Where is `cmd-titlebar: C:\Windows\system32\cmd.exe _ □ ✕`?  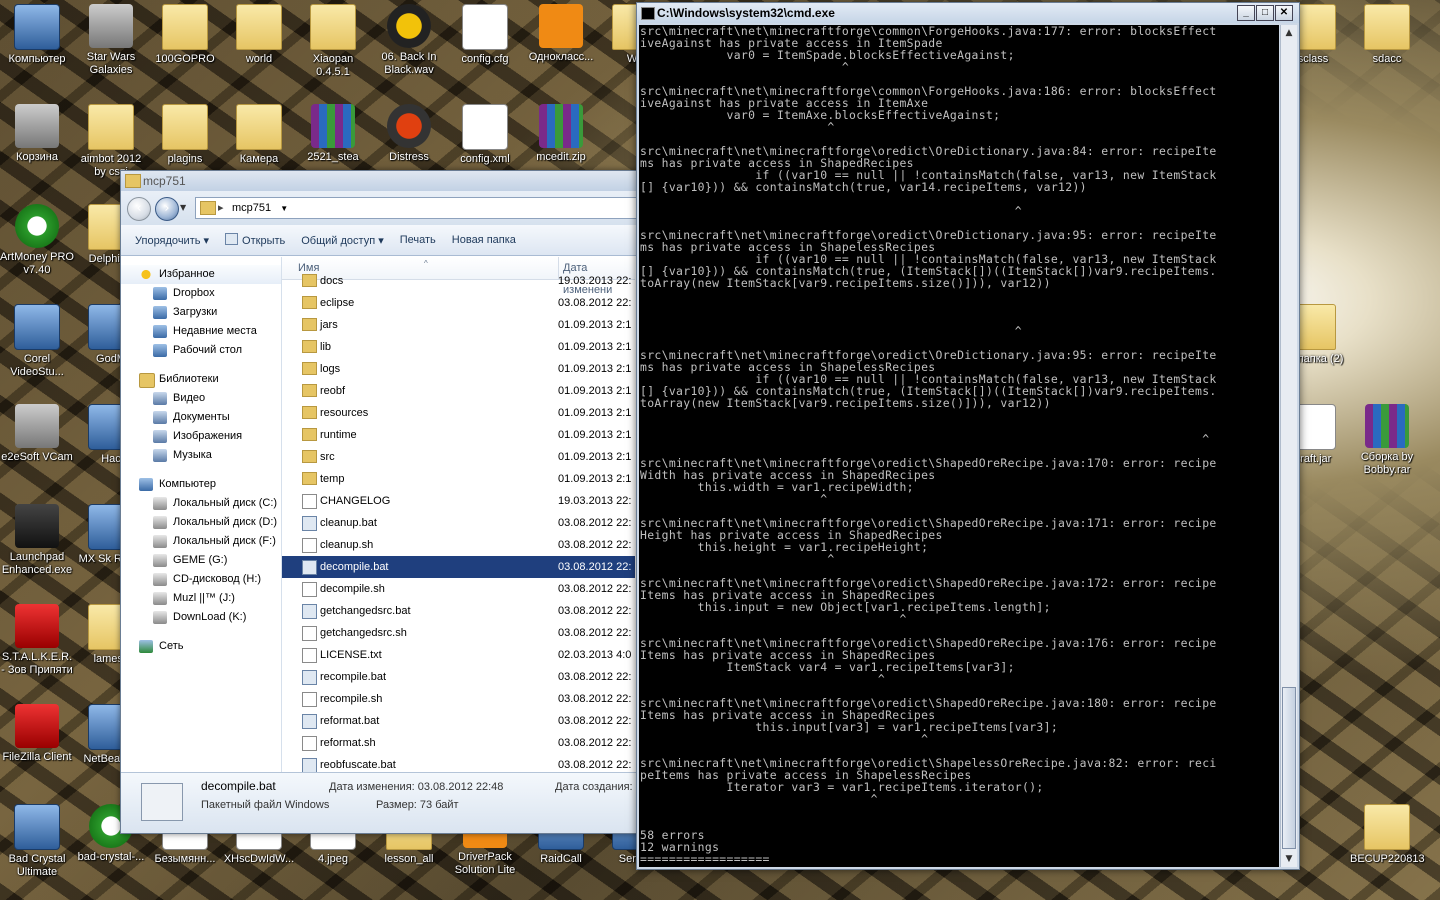 cmd-titlebar: C:\Windows\system32\cmd.exe _ □ ✕ is located at coordinates (968, 13).